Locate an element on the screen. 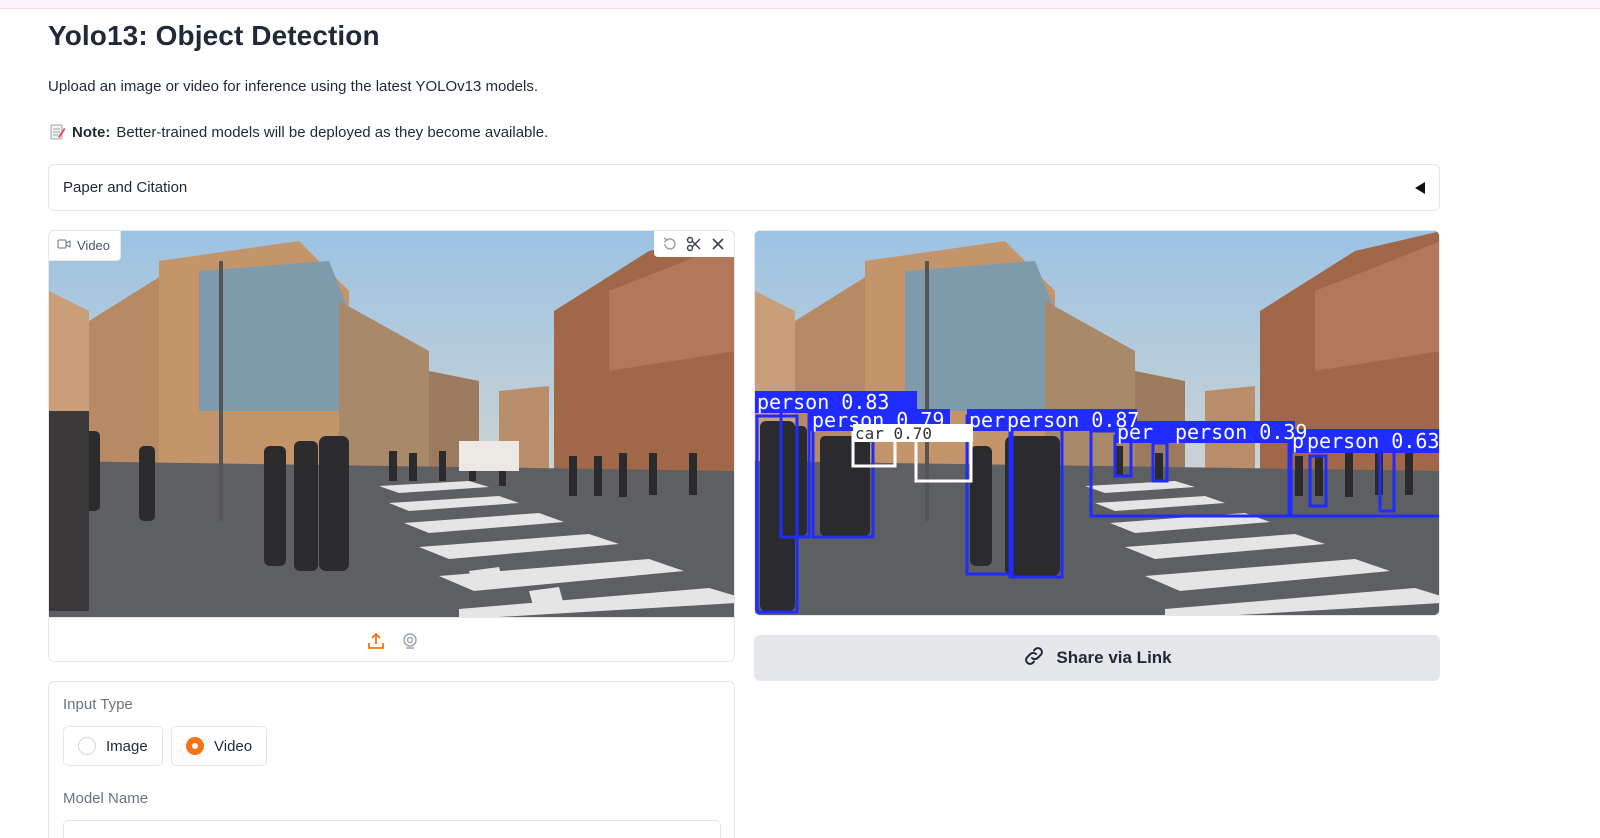 The image size is (1600, 838). detection-label: person 0.63 is located at coordinates (1373, 441).